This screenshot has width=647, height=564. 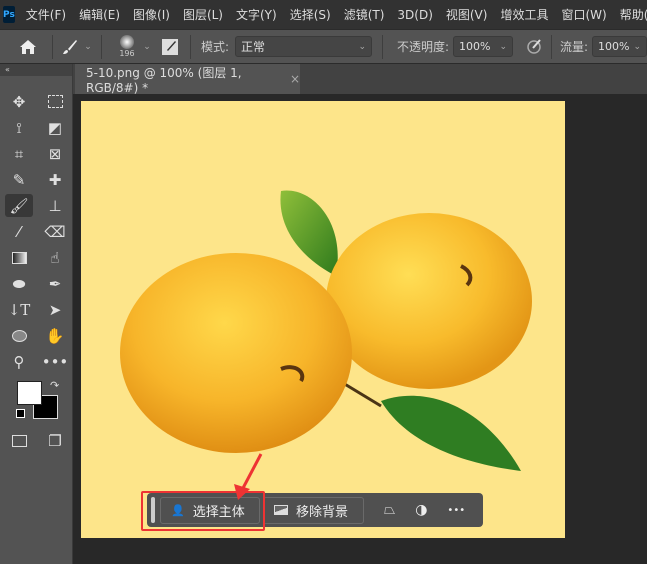 I want to click on menu-layer: 图层(L), so click(x=203, y=14).